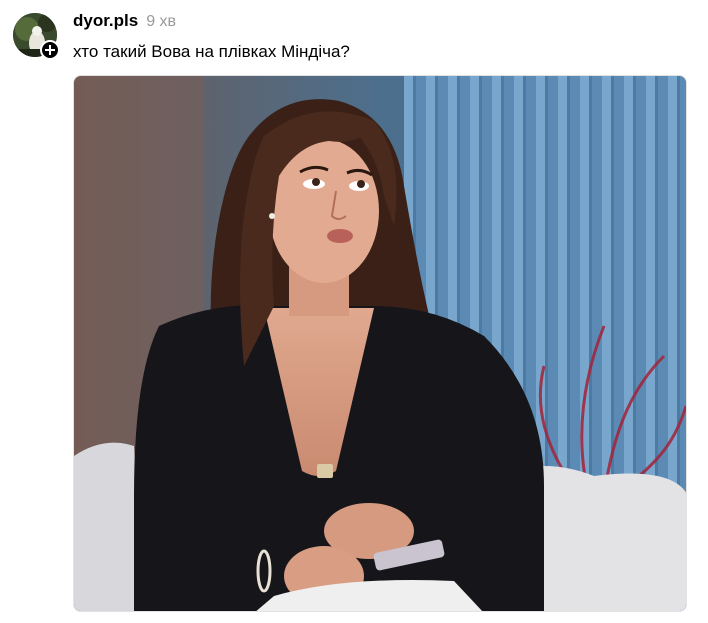  I want to click on follow-button, so click(50, 50).